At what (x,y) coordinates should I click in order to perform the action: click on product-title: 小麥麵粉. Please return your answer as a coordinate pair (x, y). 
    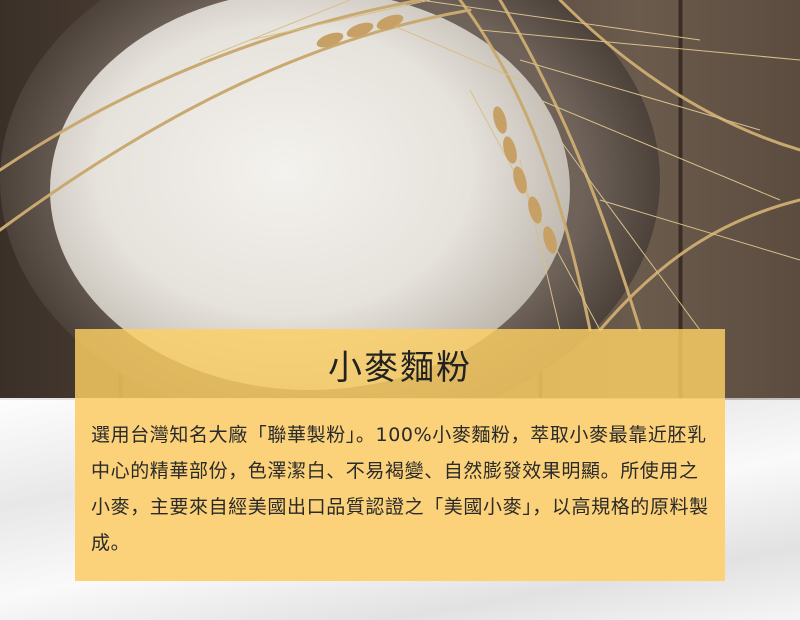
    Looking at the image, I should click on (400, 367).